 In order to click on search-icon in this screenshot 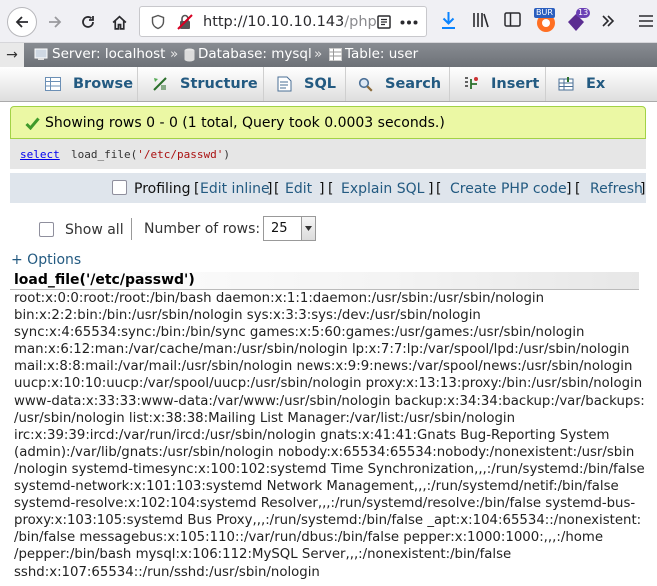, I will do `click(365, 84)`.